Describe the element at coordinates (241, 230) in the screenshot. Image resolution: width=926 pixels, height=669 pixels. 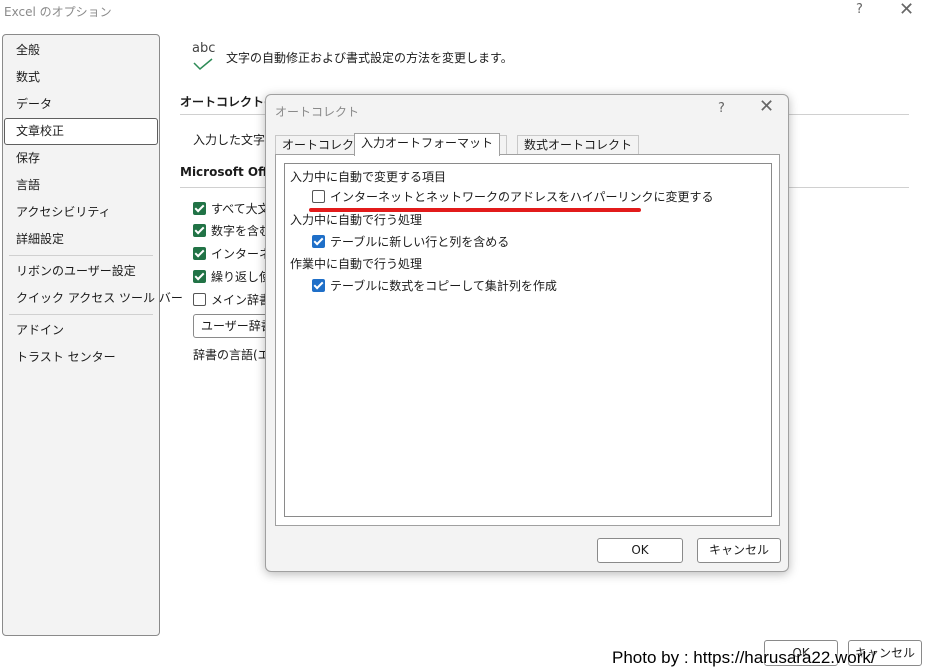
I see `option-label: 数字を含む` at that location.